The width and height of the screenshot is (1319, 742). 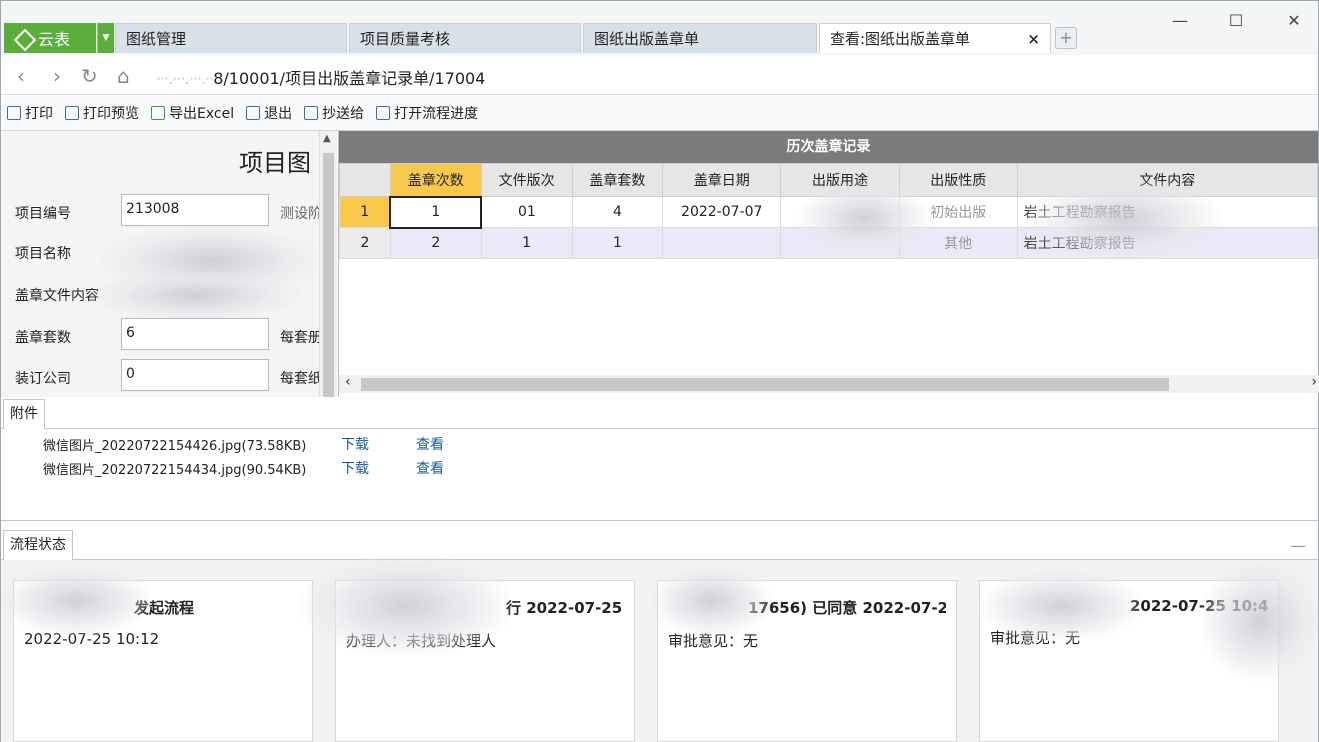 What do you see at coordinates (24, 414) in the screenshot?
I see `attachments-tab: 附件` at bounding box center [24, 414].